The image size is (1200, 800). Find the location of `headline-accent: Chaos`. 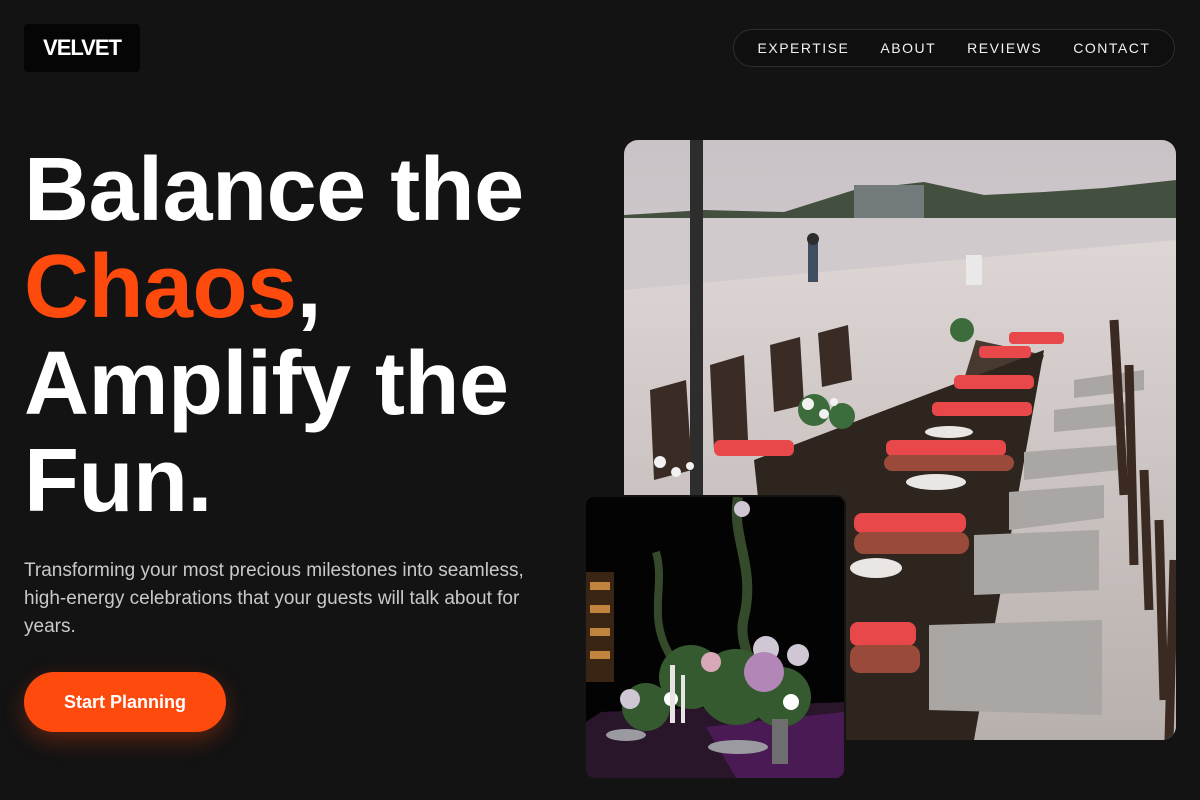

headline-accent: Chaos is located at coordinates (160, 287).